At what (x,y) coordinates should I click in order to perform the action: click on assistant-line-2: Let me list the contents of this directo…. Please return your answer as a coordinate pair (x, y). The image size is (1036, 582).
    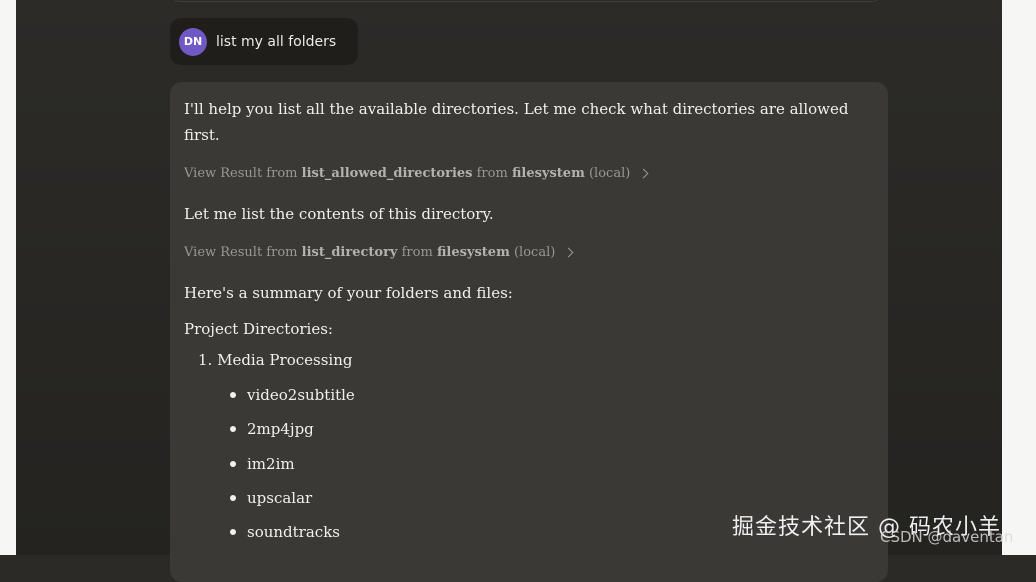
    Looking at the image, I should click on (339, 214).